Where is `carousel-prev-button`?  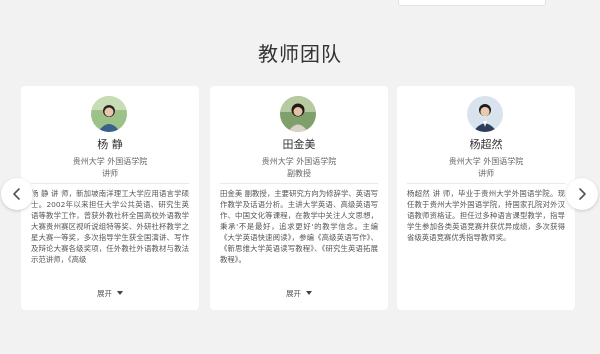 carousel-prev-button is located at coordinates (17, 194).